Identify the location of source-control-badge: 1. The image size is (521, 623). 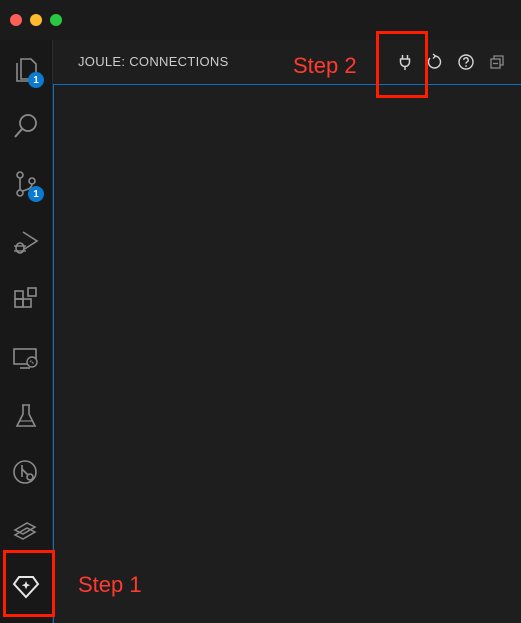
(36, 194).